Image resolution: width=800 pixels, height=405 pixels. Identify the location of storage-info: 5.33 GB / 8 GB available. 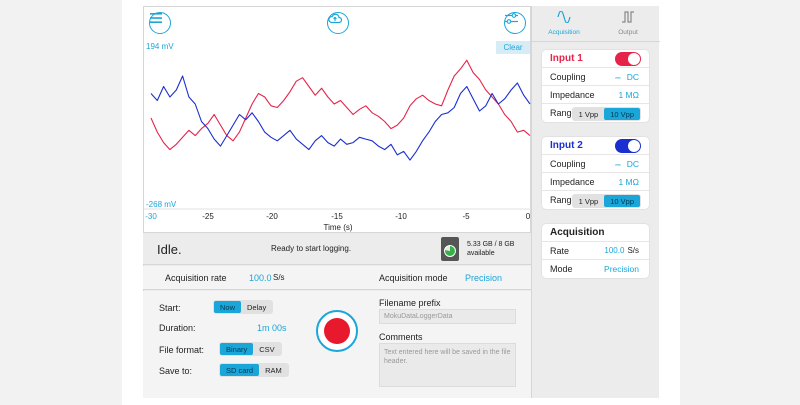
(490, 249).